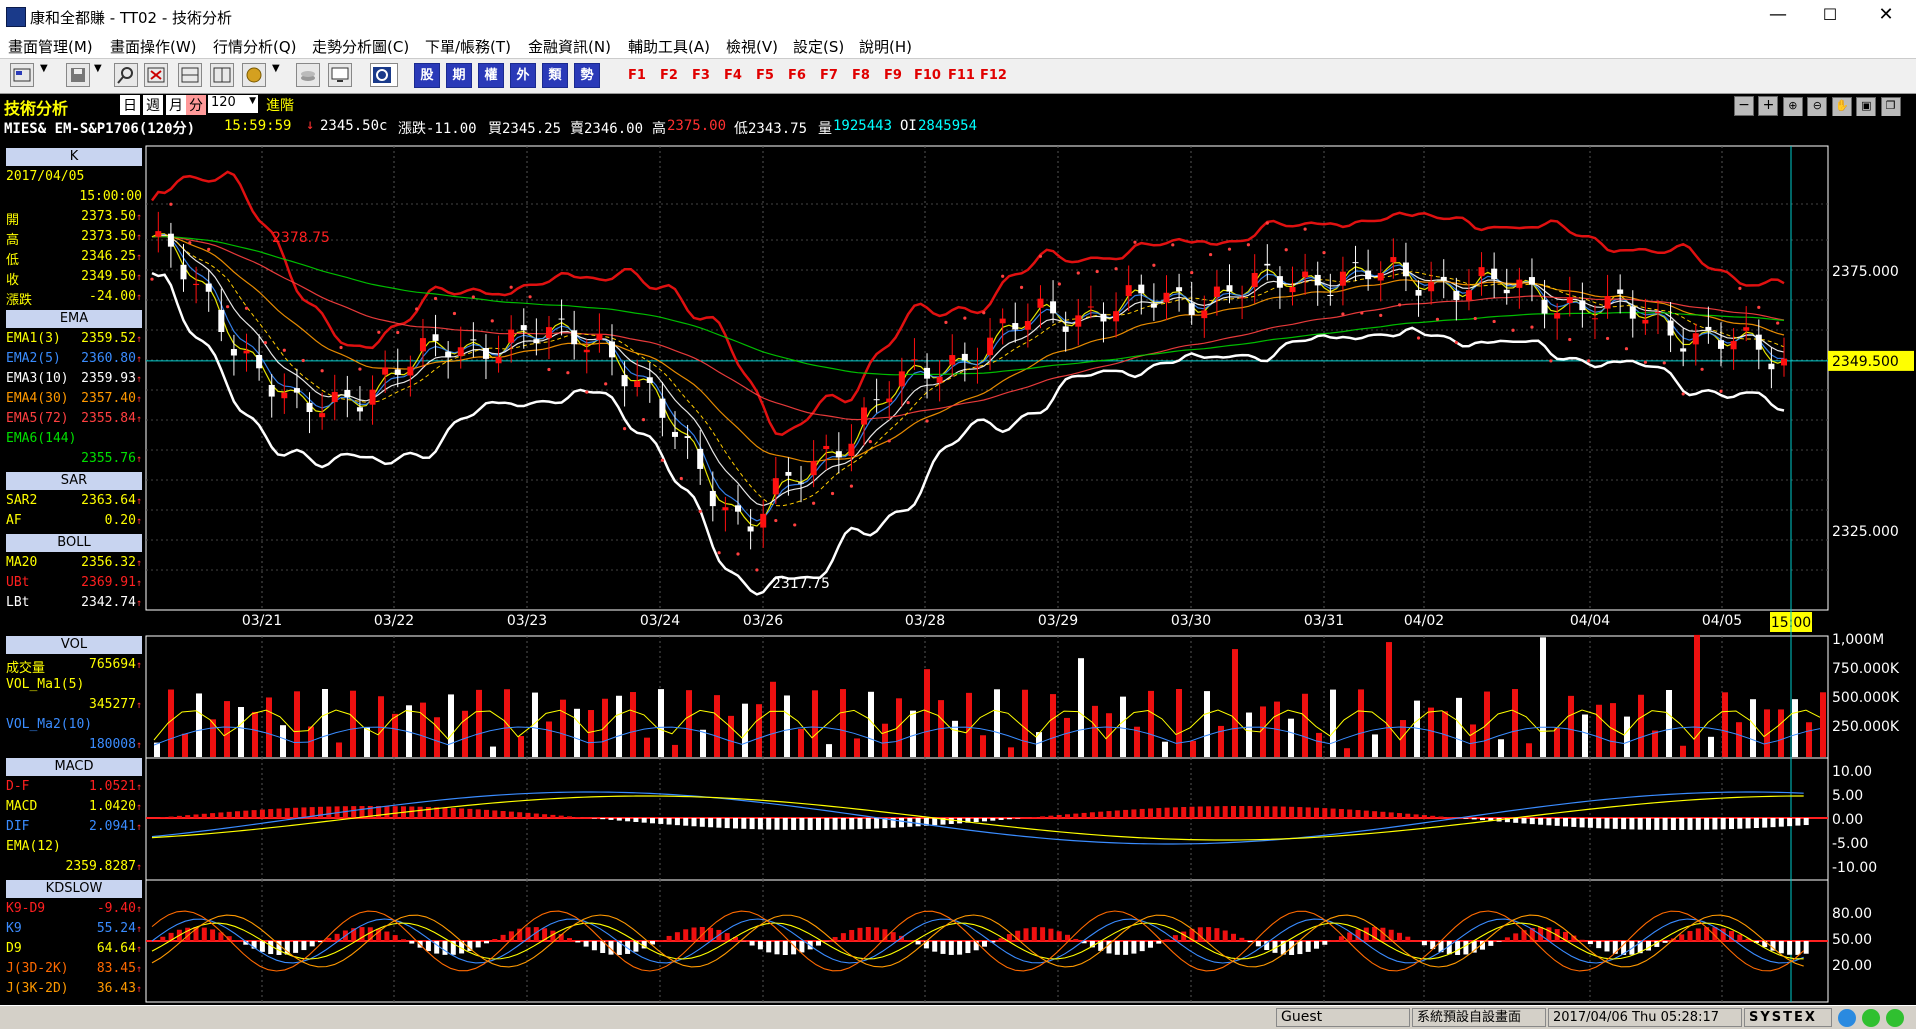 Image resolution: width=1916 pixels, height=1029 pixels. I want to click on f9-button: F9, so click(893, 75).